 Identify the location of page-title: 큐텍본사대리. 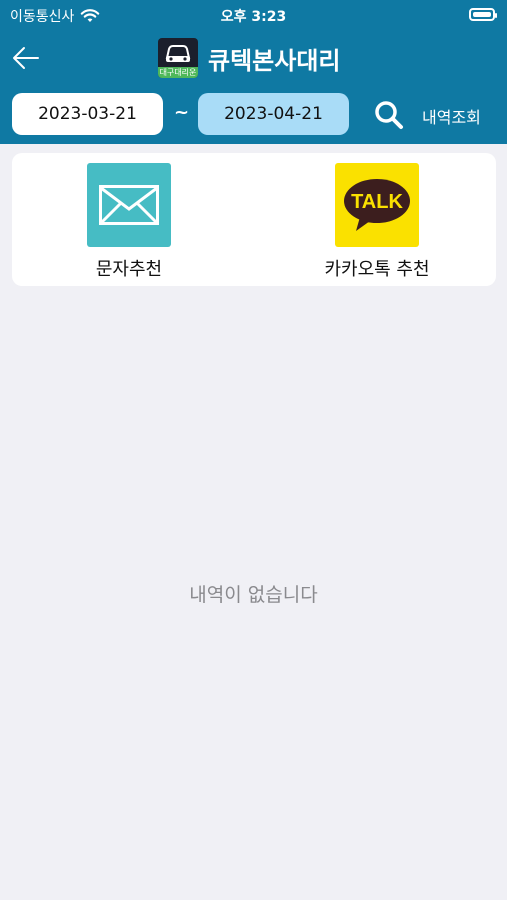
(274, 60).